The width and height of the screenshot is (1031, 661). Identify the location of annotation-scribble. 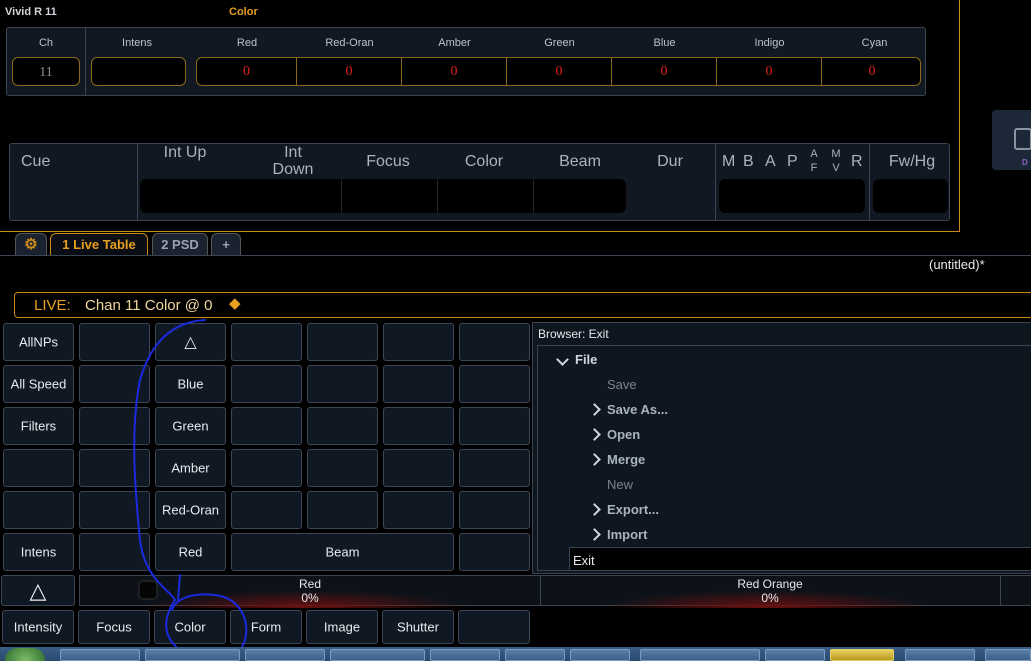
(190, 489).